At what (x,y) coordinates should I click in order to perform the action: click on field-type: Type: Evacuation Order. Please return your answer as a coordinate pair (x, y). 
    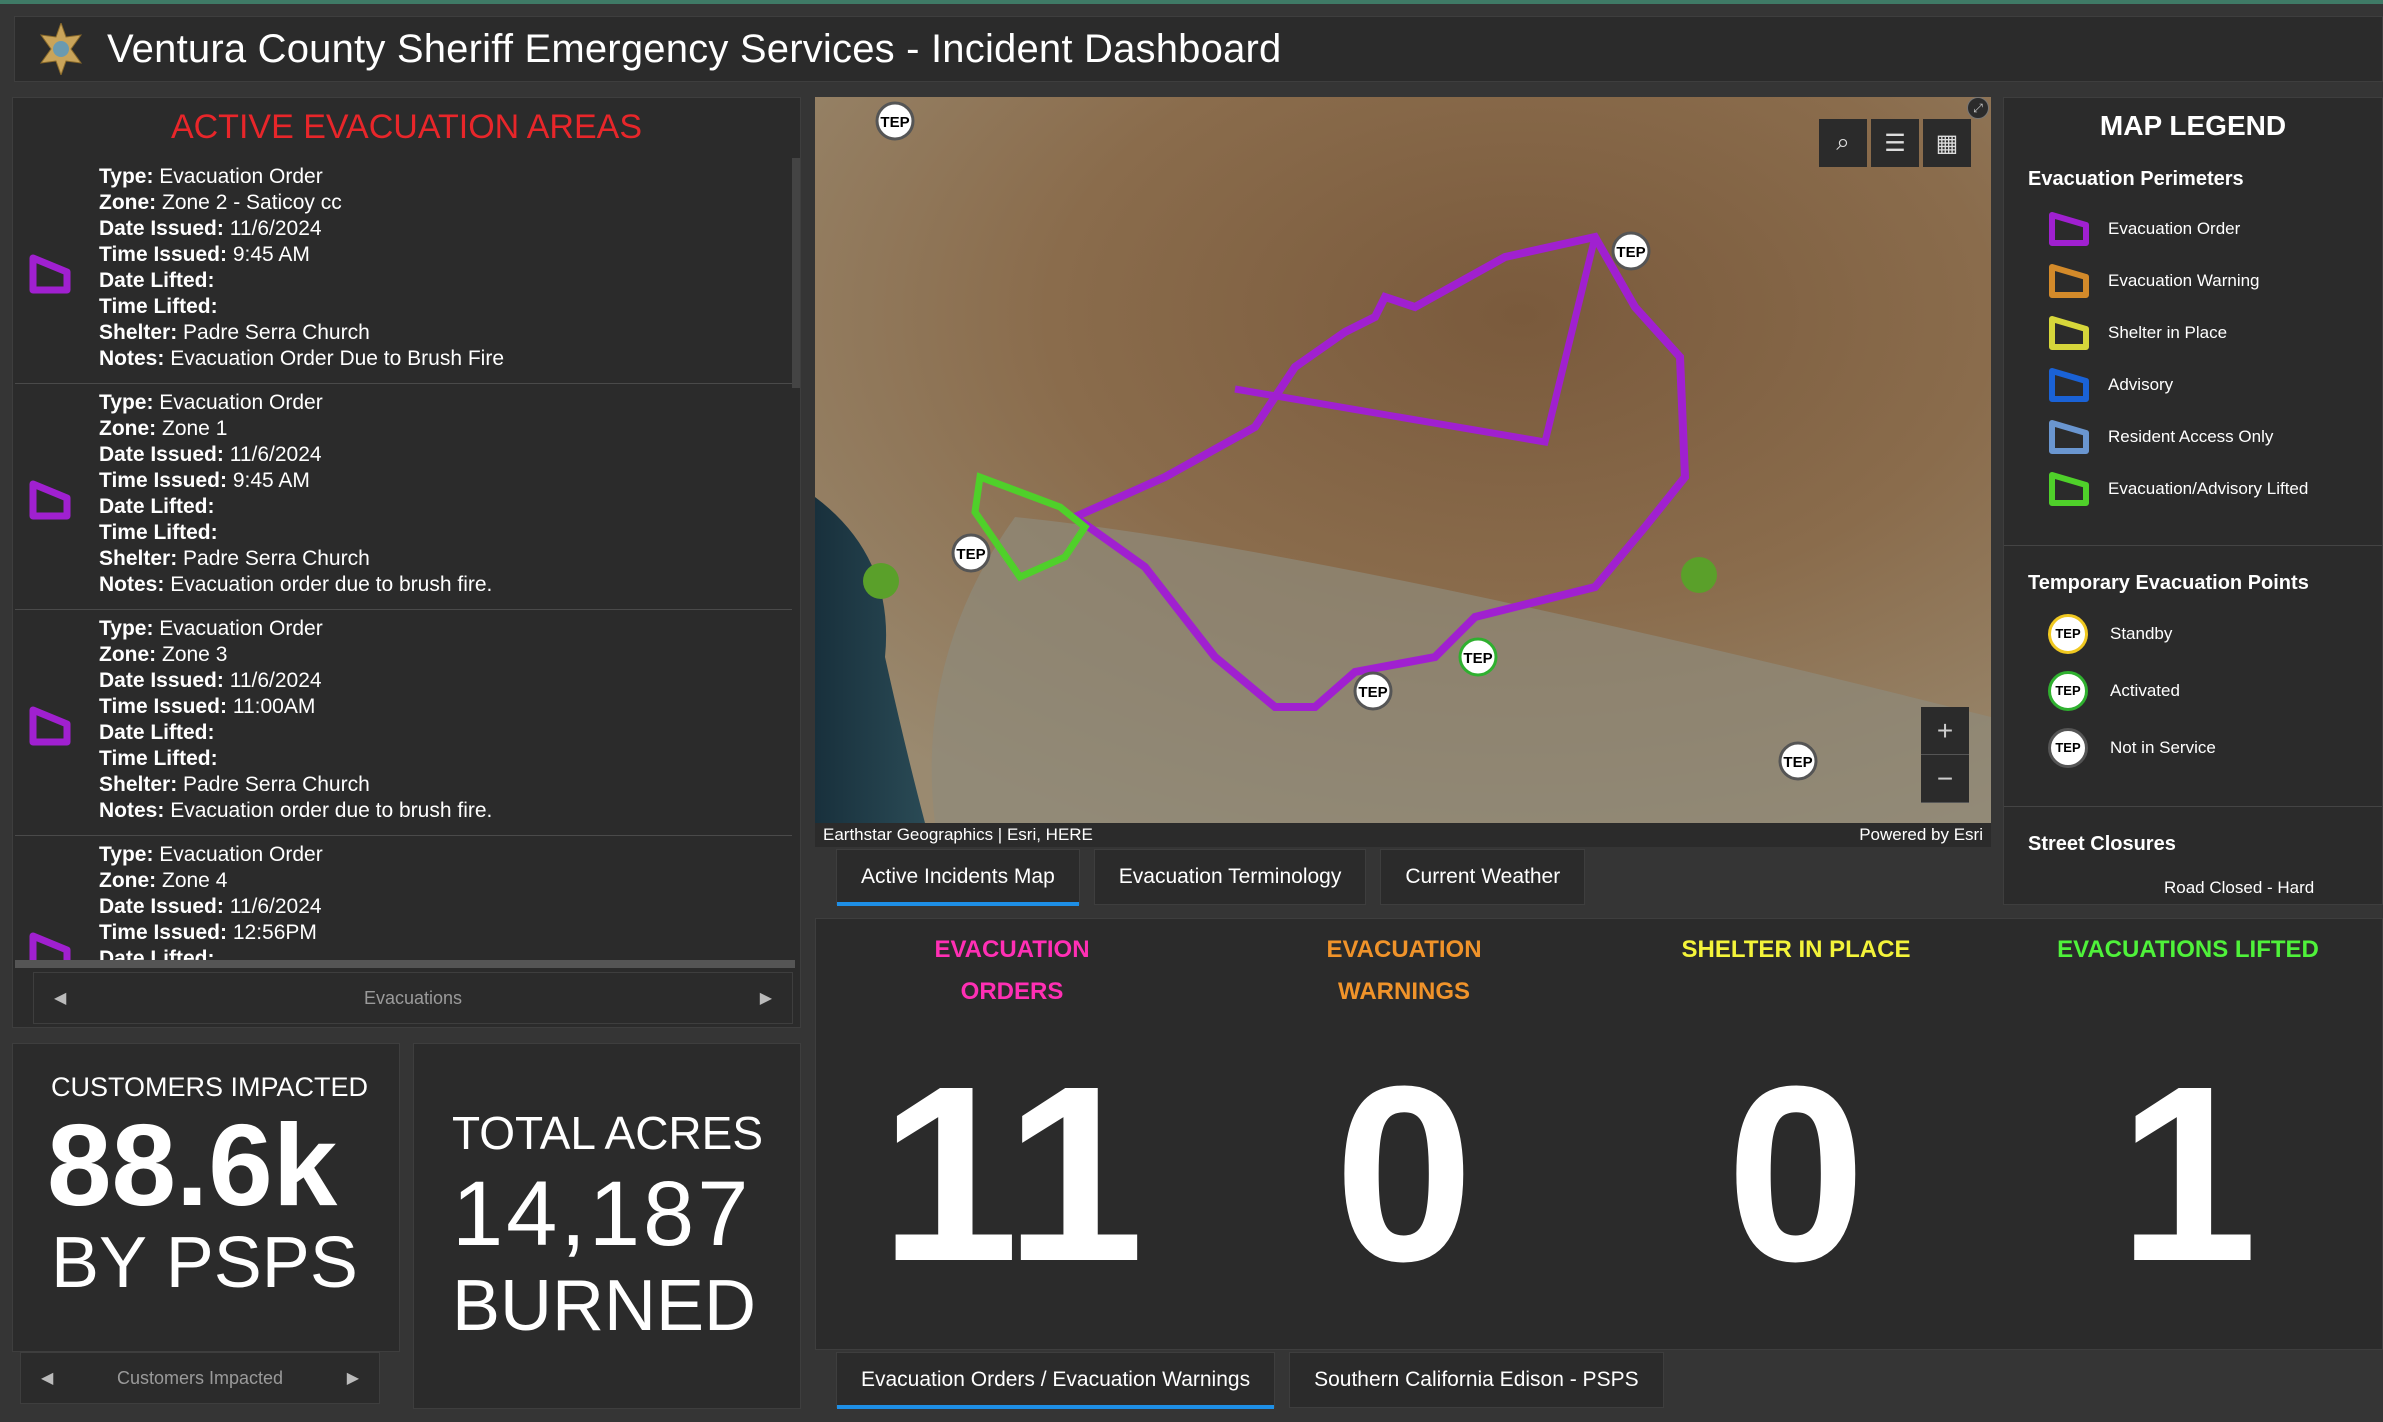
    Looking at the image, I should click on (446, 403).